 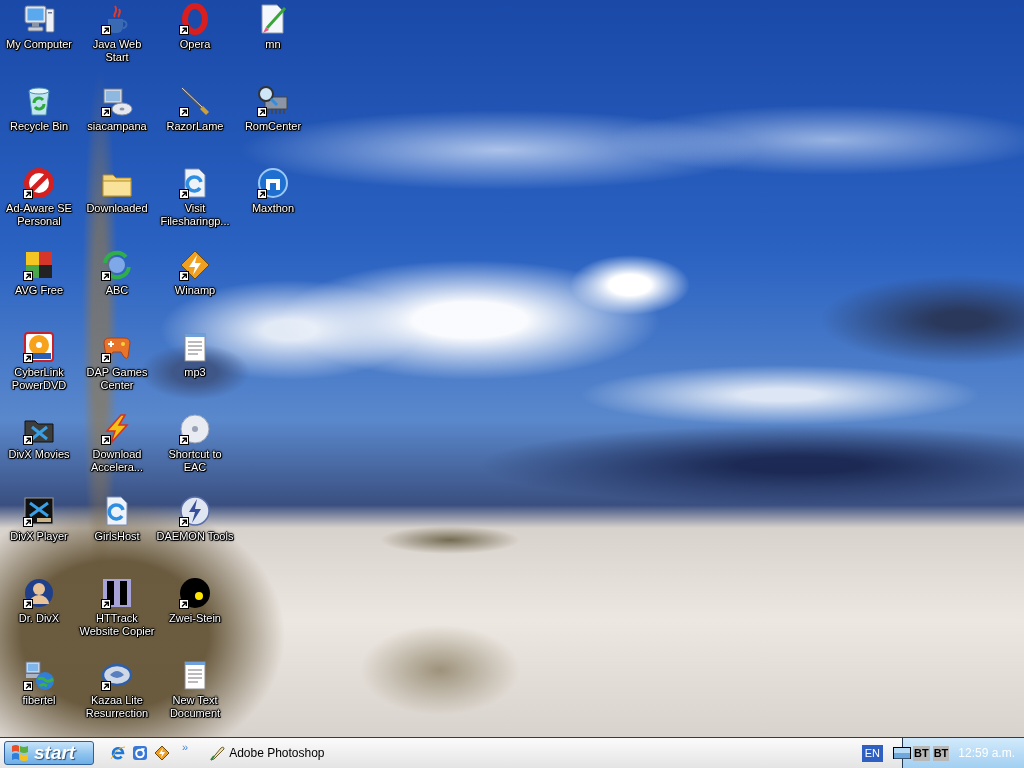 I want to click on disc-icon, so click(x=195, y=429).